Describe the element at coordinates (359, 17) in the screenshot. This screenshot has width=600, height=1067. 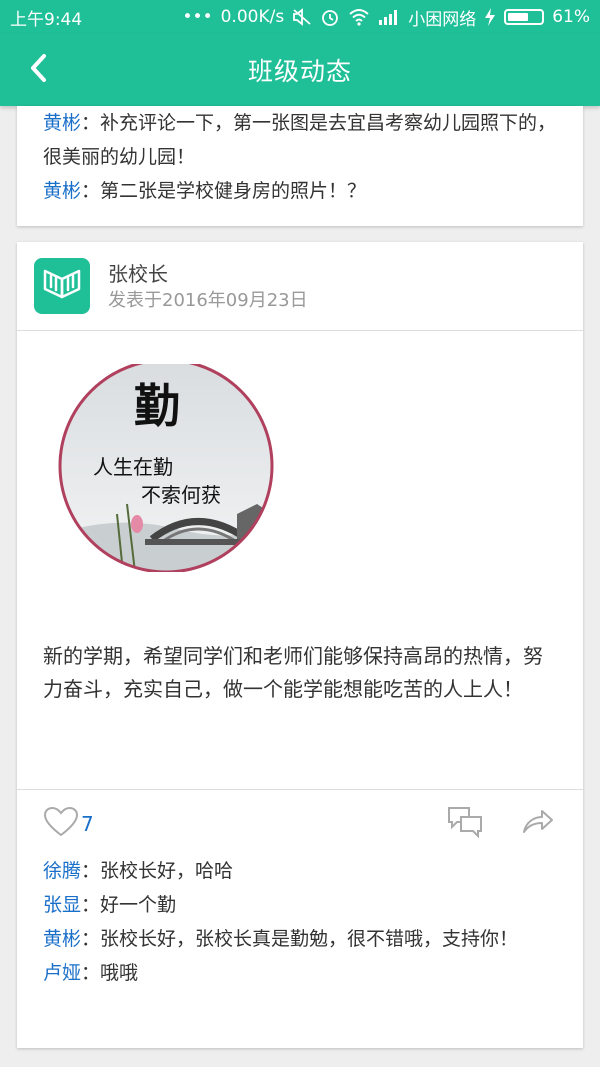
I see `wifi-icon` at that location.